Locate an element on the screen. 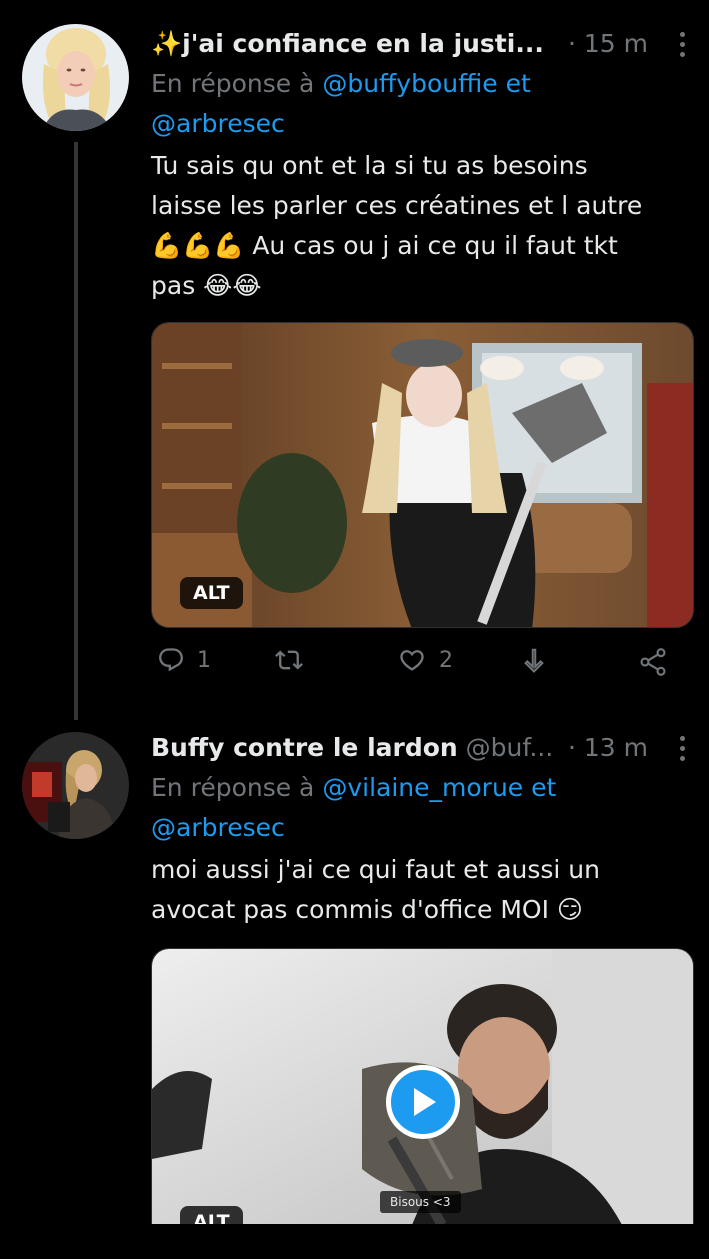 The height and width of the screenshot is (1259, 709). mention-link: @vilaine_morue is located at coordinates (422, 787).